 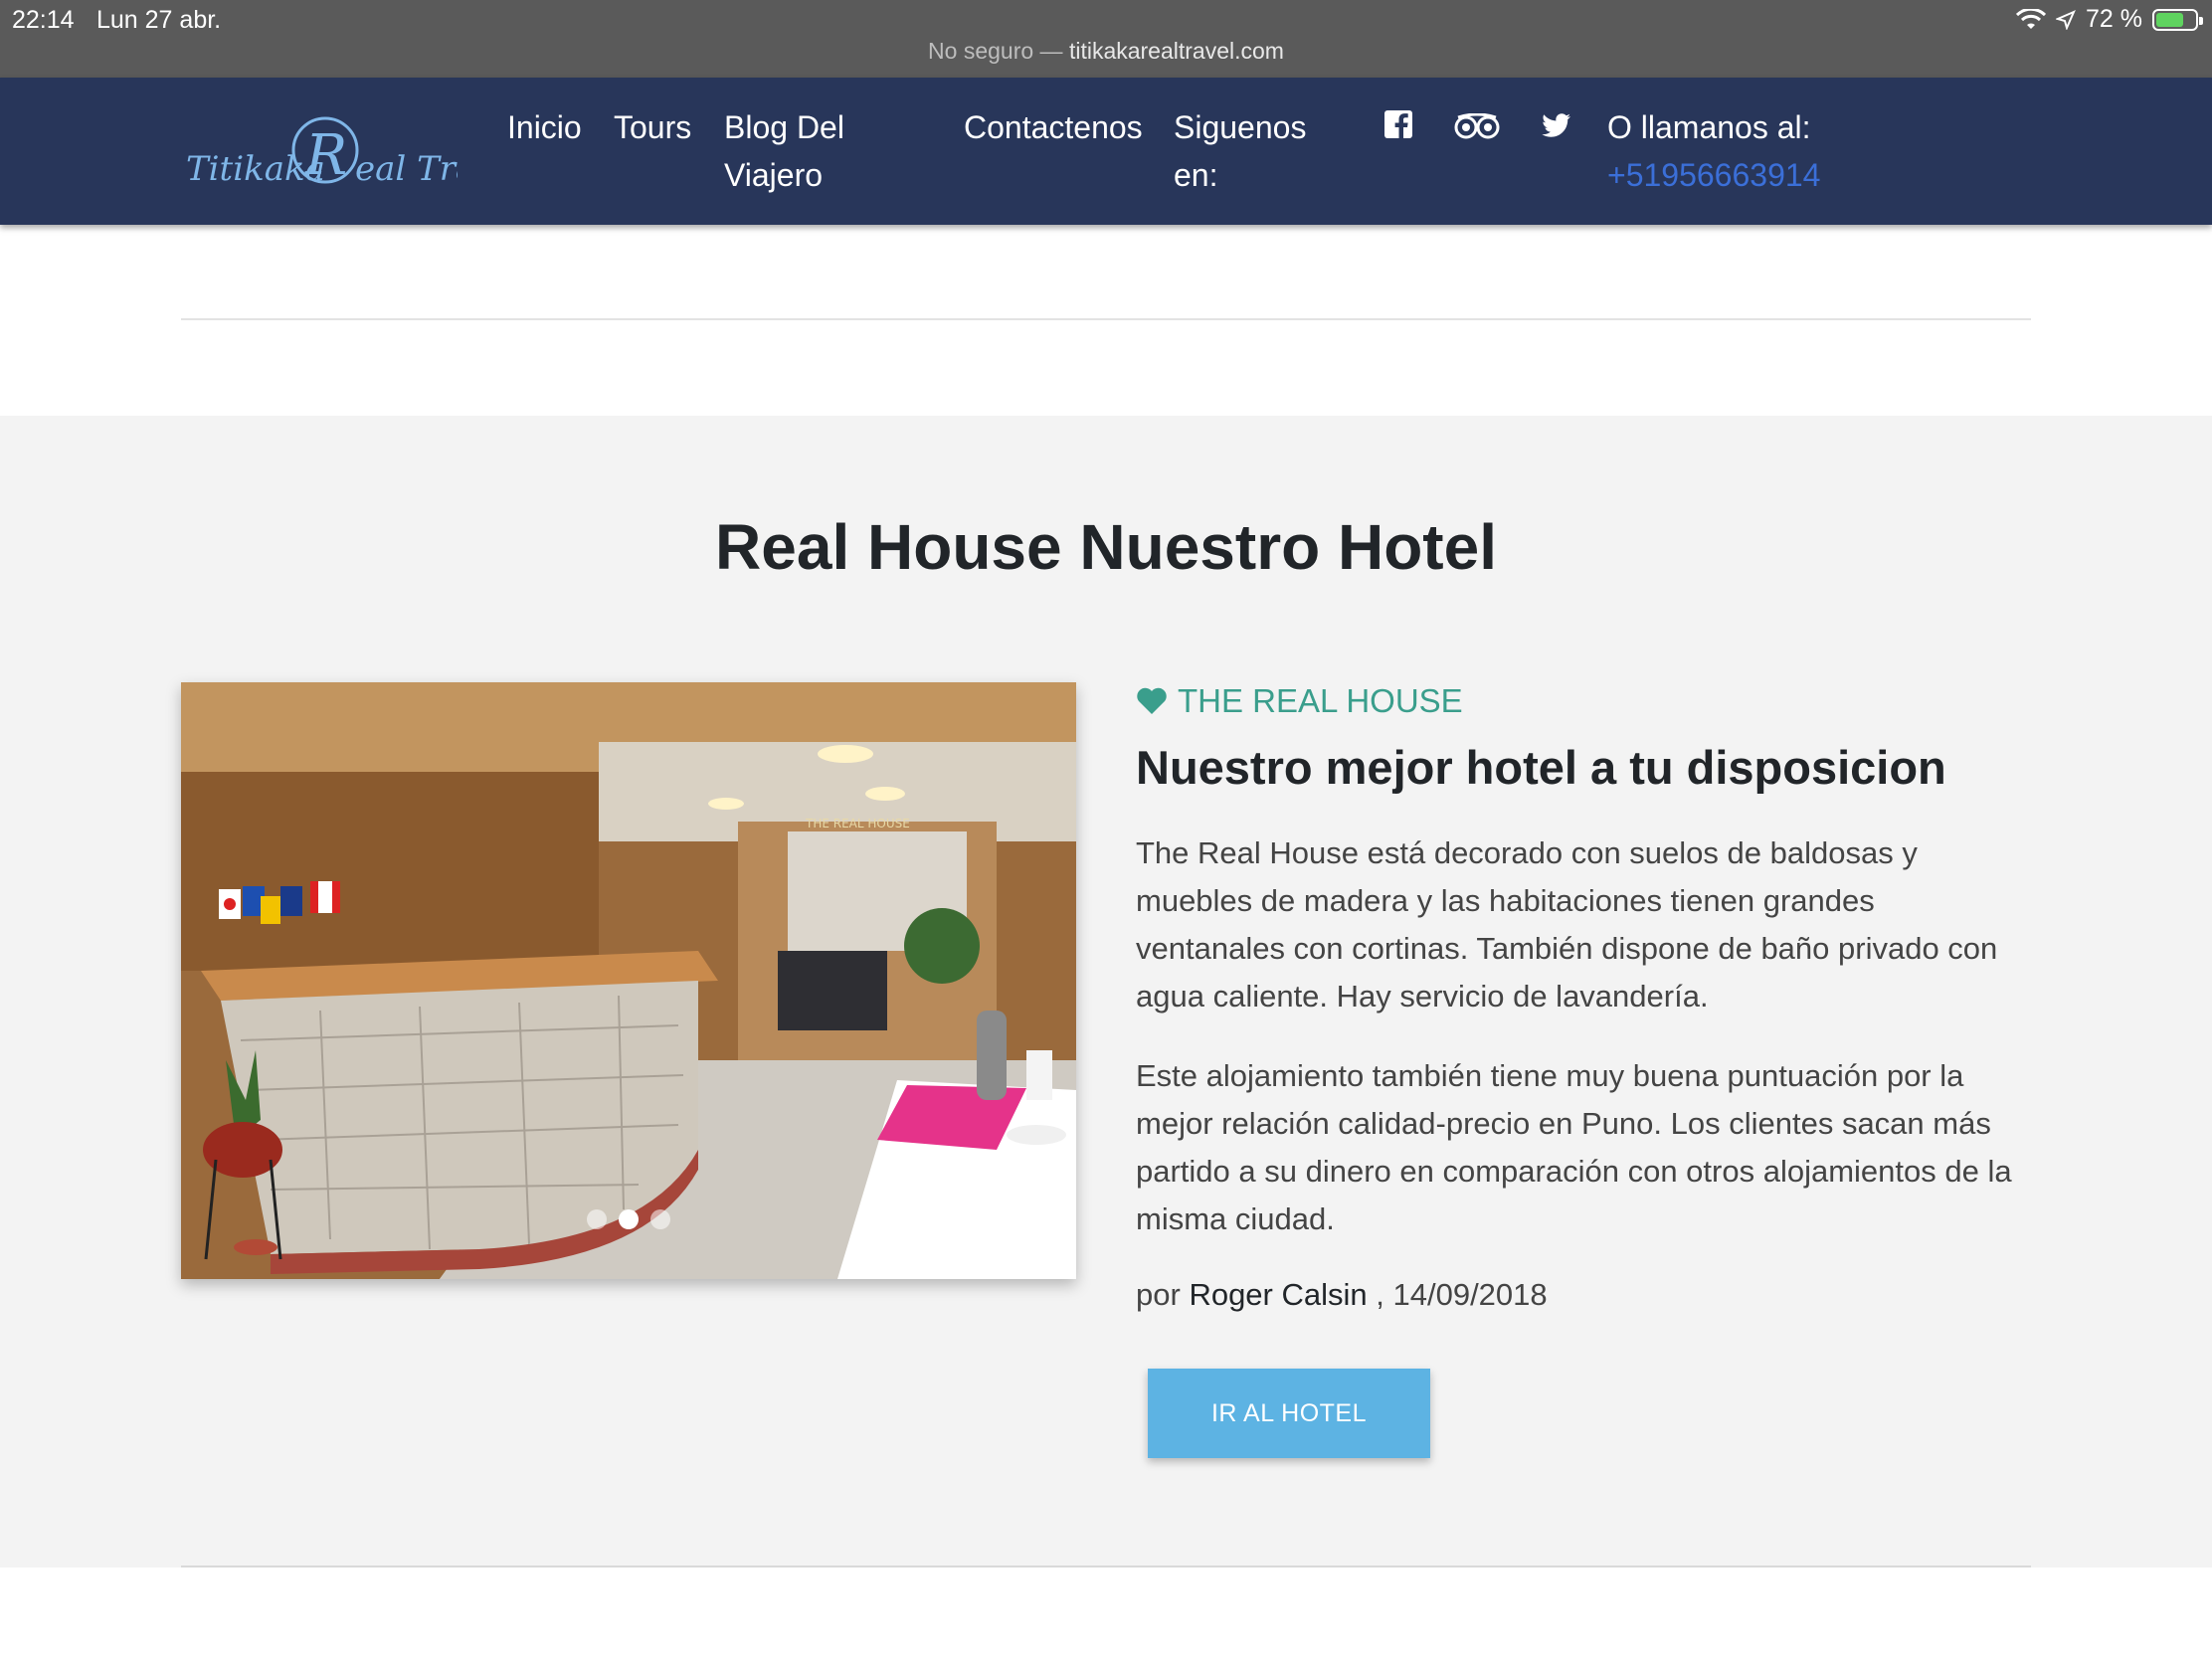 I want to click on battery-percent: 72 %, so click(x=2114, y=19).